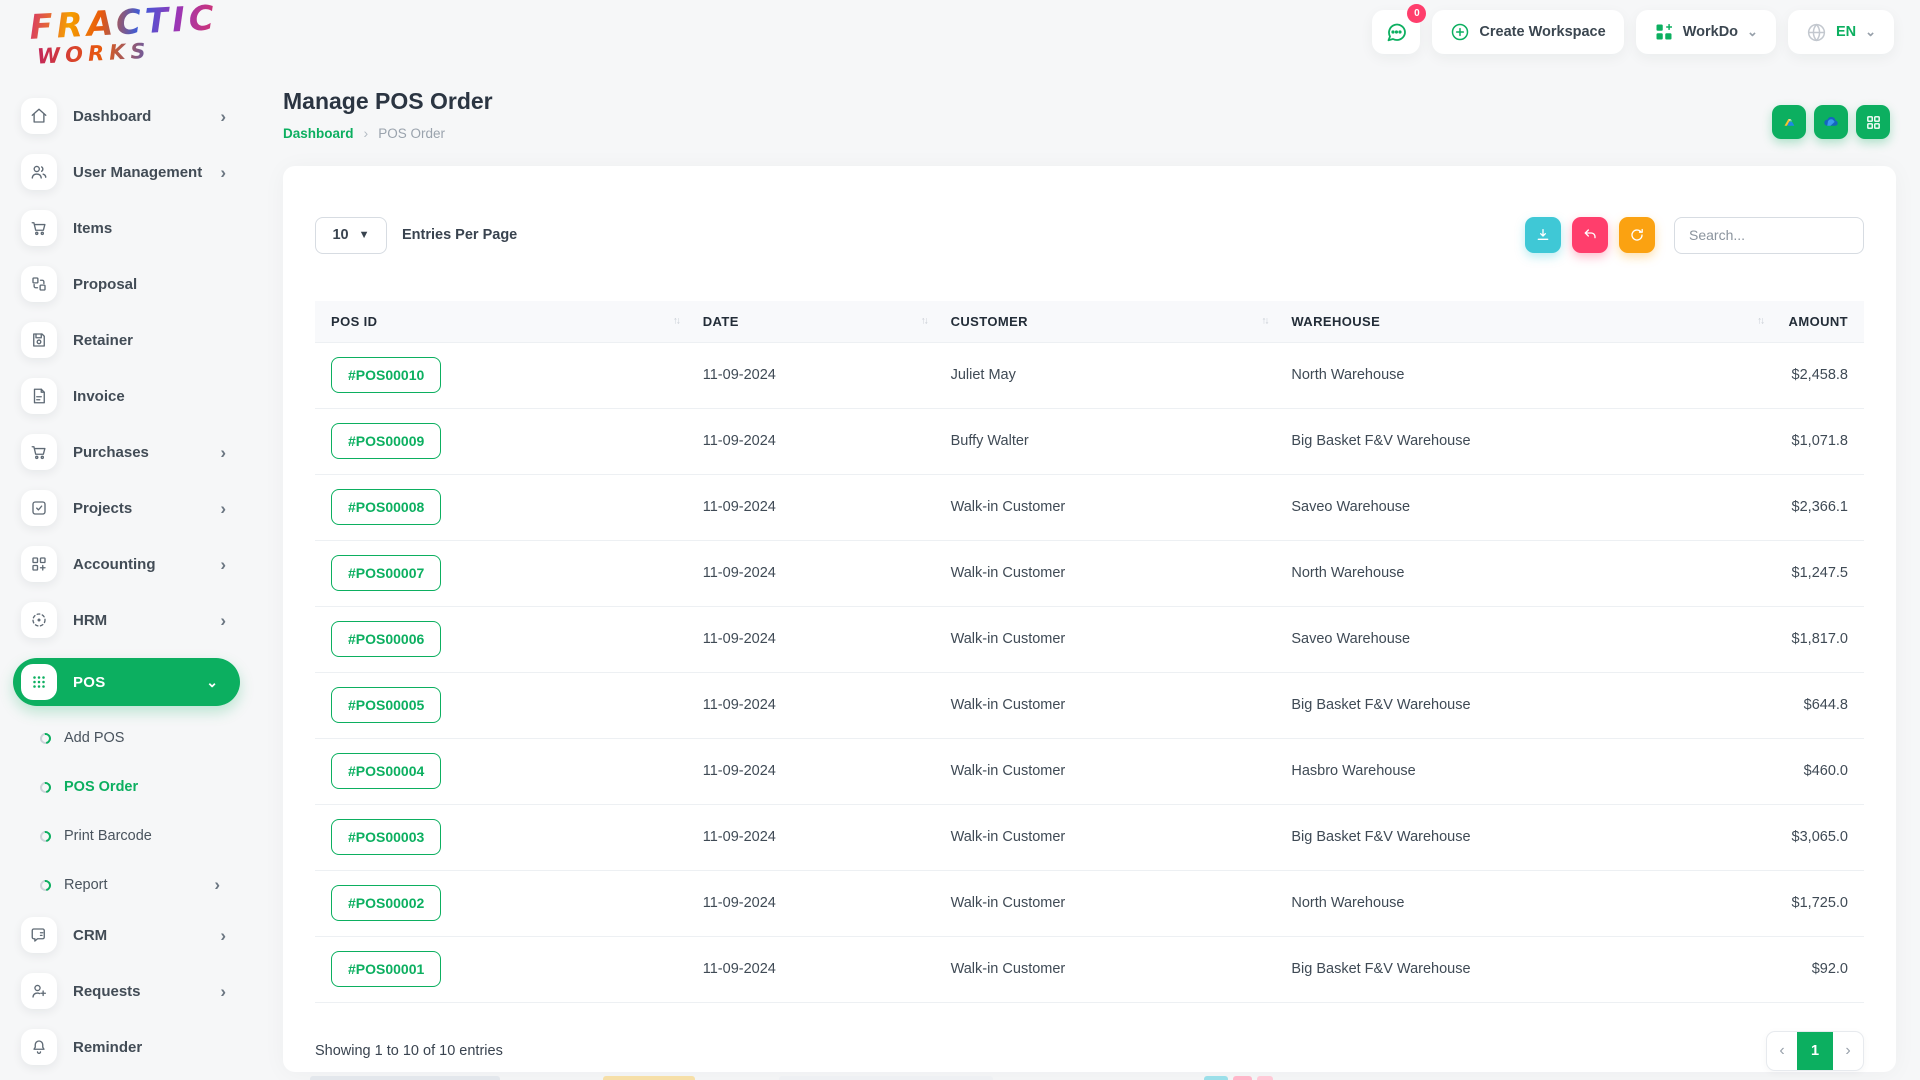 Image resolution: width=1920 pixels, height=1080 pixels. What do you see at coordinates (1523, 770) in the screenshot?
I see `warehouse-cell: Hasbro Warehouse` at bounding box center [1523, 770].